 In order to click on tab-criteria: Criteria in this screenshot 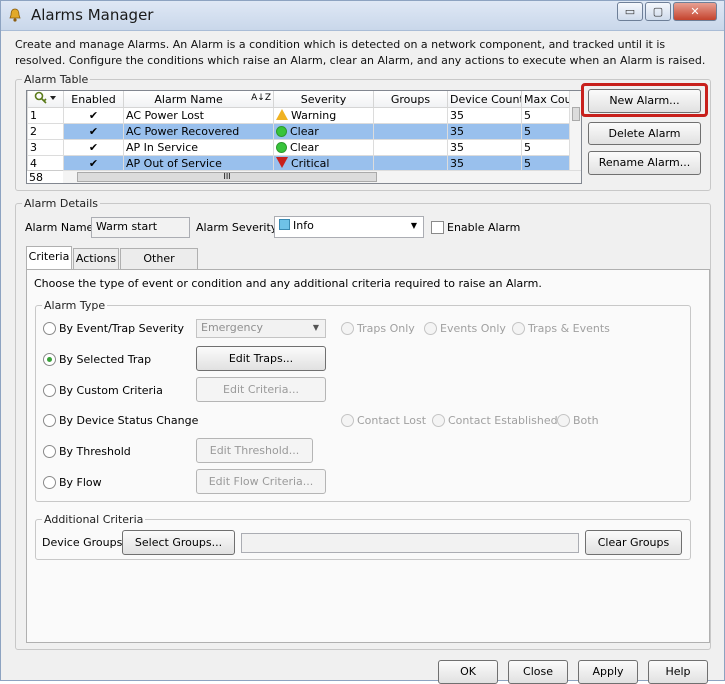, I will do `click(49, 257)`.